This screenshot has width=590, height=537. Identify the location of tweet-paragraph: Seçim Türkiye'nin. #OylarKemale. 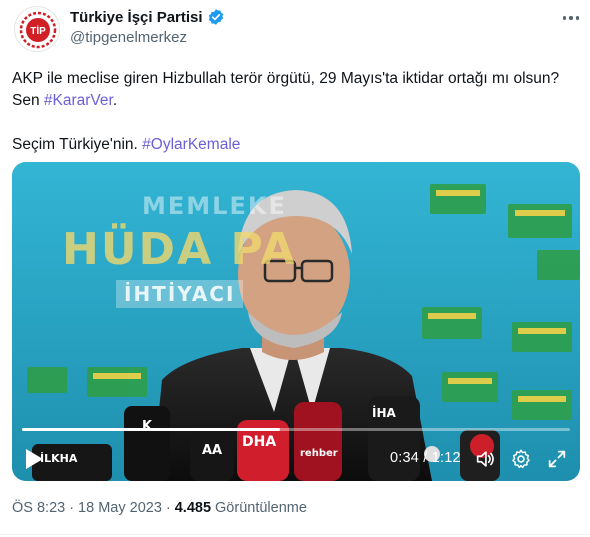
(295, 145).